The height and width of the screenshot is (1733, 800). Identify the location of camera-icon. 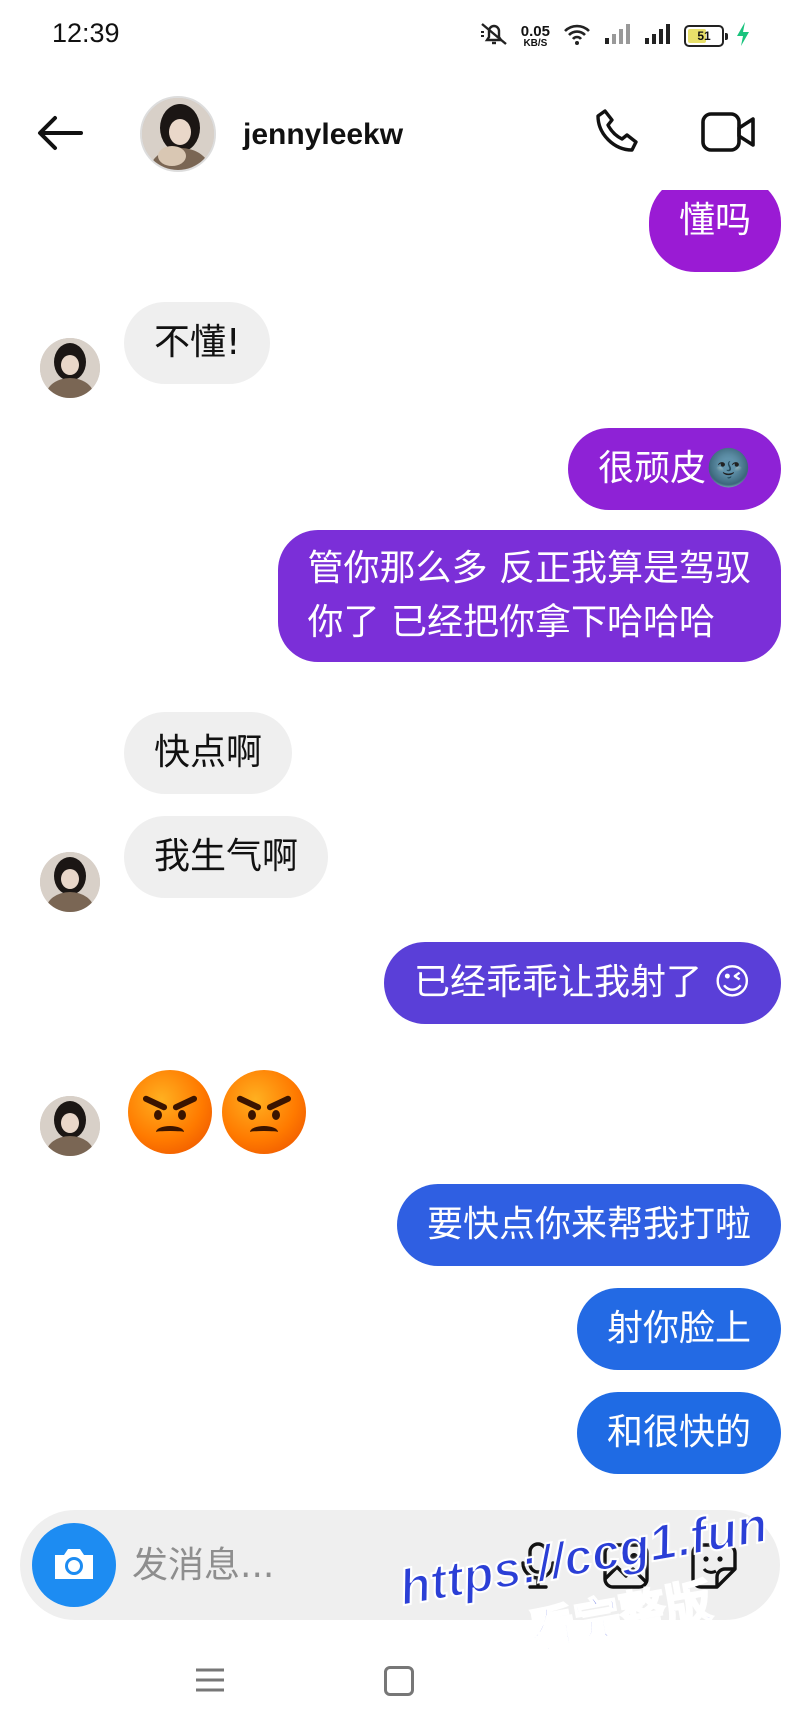
(74, 1565).